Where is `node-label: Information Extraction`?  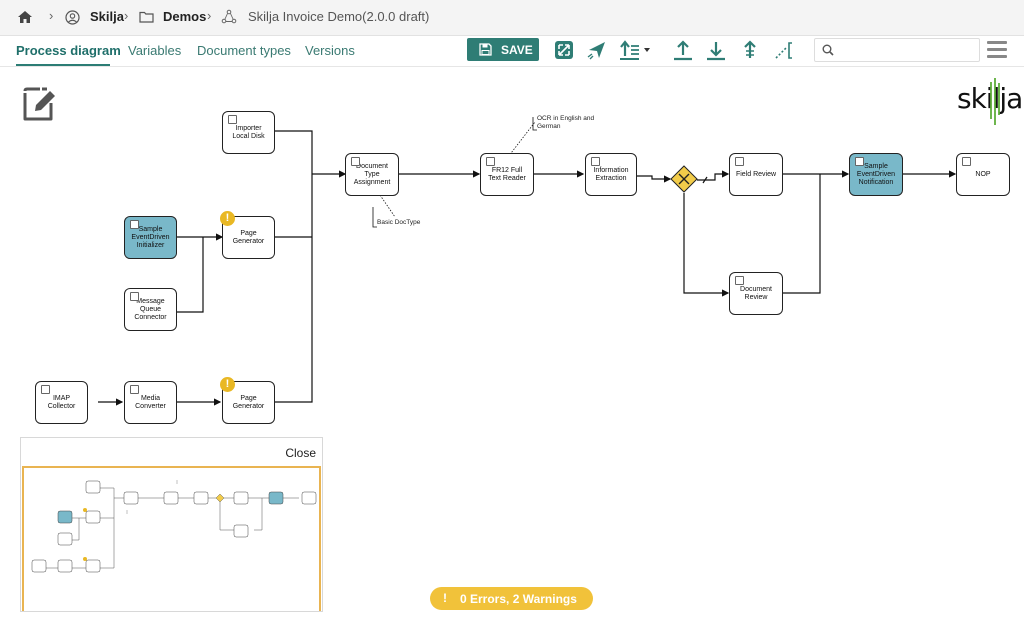
node-label: Information Extraction is located at coordinates (611, 174).